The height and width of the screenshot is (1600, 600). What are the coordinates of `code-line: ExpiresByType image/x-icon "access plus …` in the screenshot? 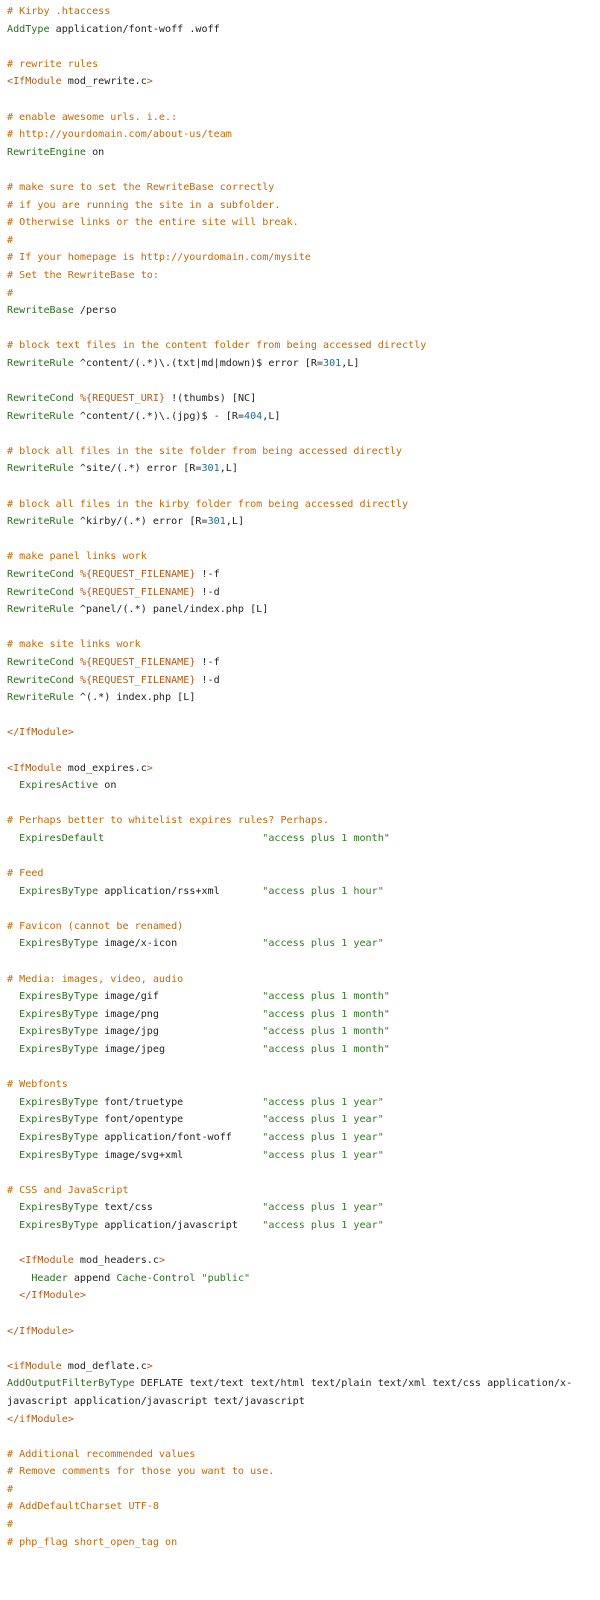 It's located at (303, 944).